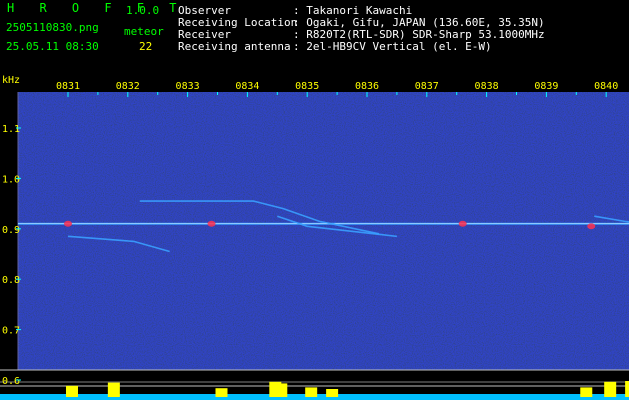  What do you see at coordinates (68, 86) in the screenshot?
I see `x-tick-label: 0831` at bounding box center [68, 86].